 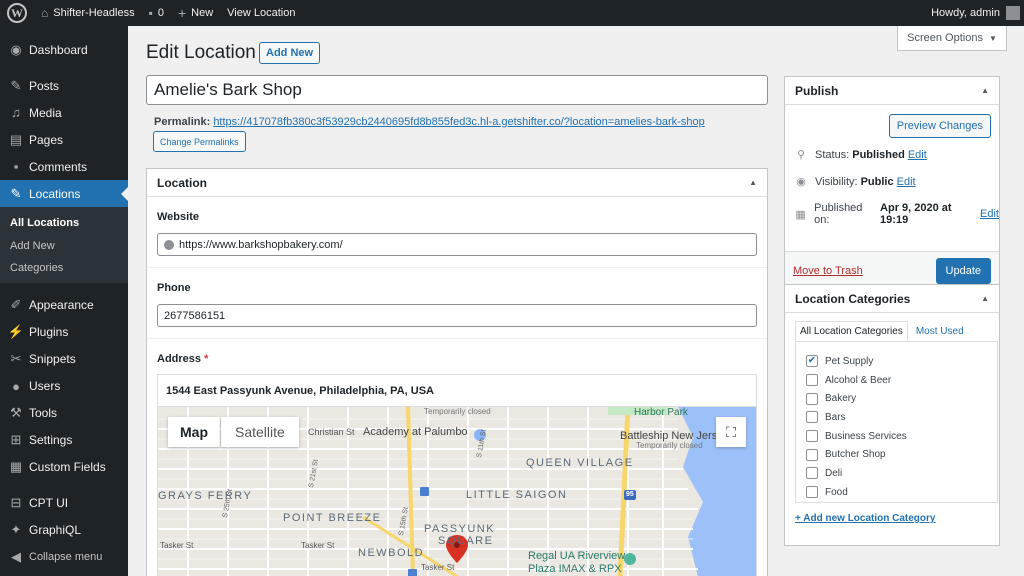 What do you see at coordinates (836, 492) in the screenshot?
I see `category-label: Food` at bounding box center [836, 492].